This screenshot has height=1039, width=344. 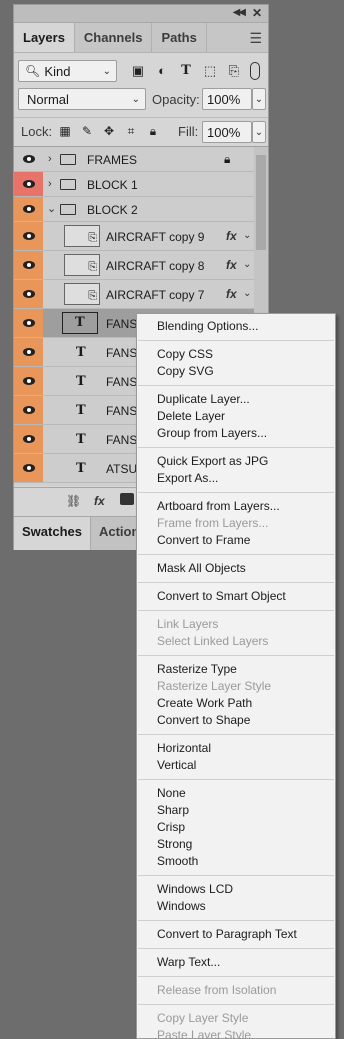 What do you see at coordinates (141, 14) in the screenshot?
I see `panel-title-bar: ◀◀ ✕` at bounding box center [141, 14].